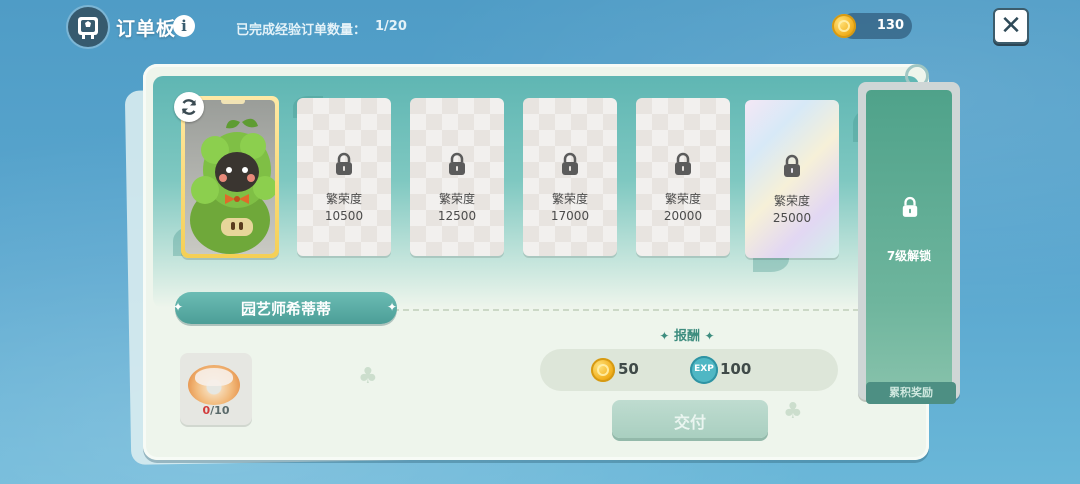  I want to click on cumulative-reward-label: 累积奖励, so click(911, 393).